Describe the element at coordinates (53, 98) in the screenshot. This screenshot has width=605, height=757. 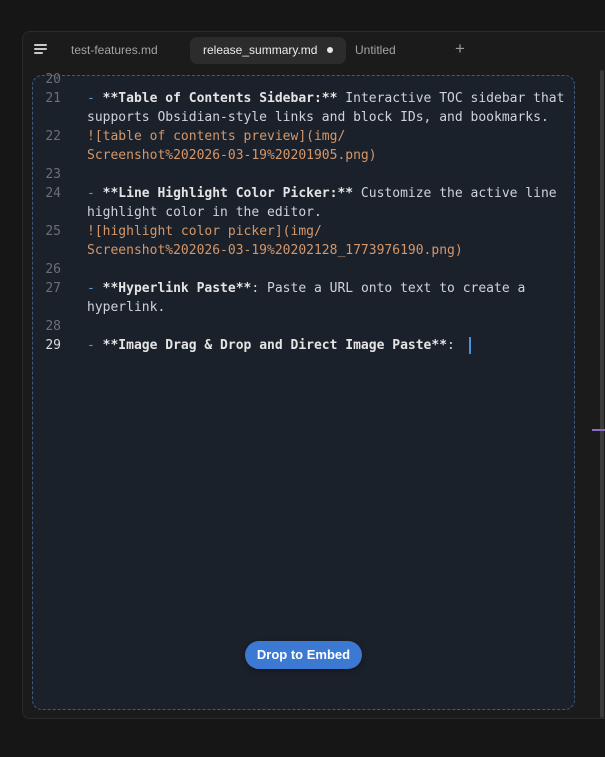
I see `line-number: 21` at that location.